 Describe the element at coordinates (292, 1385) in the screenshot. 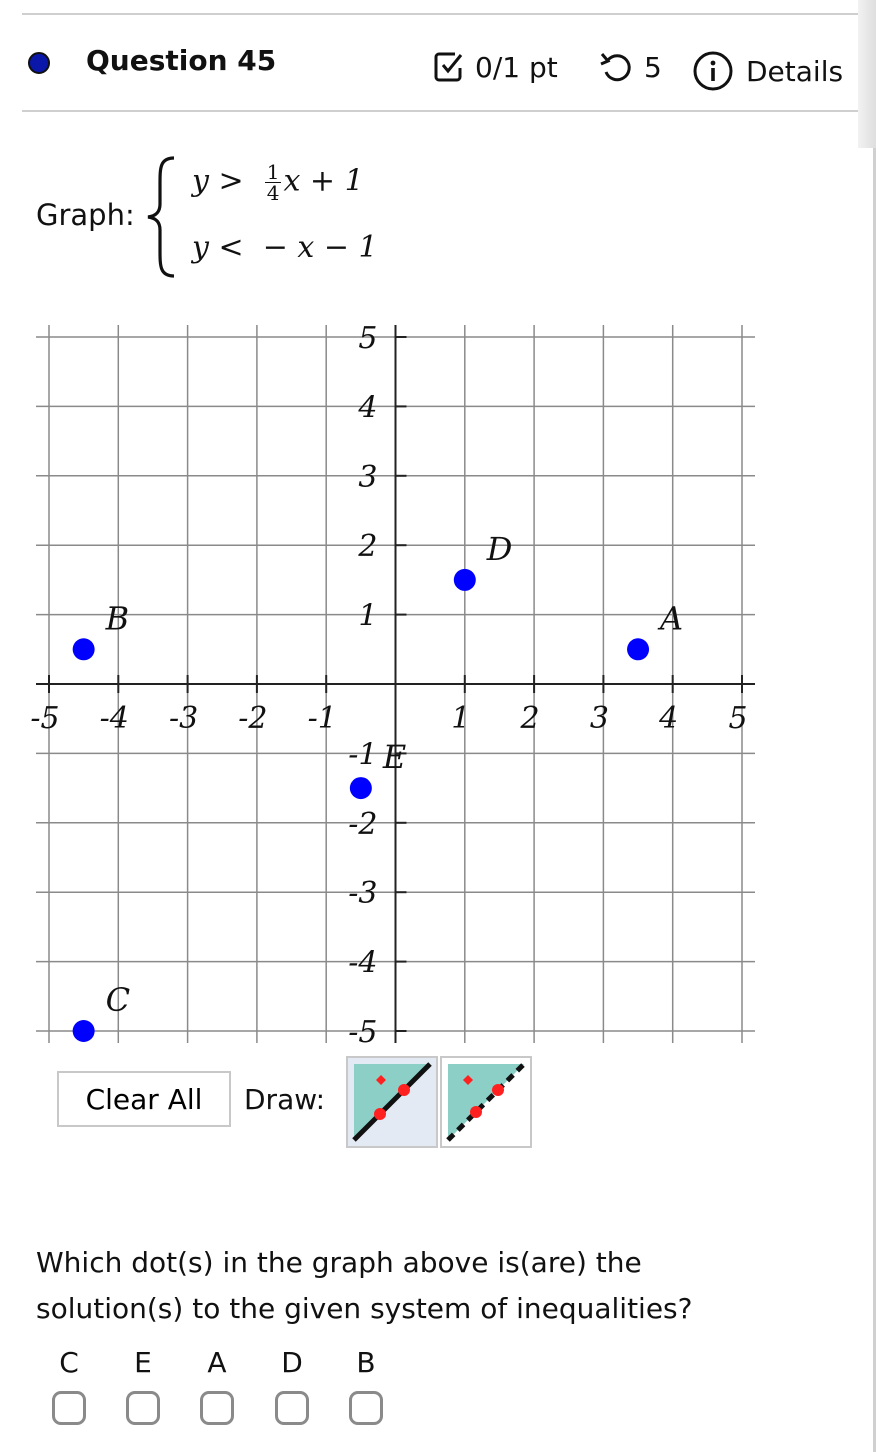

I see `option-d: D` at that location.